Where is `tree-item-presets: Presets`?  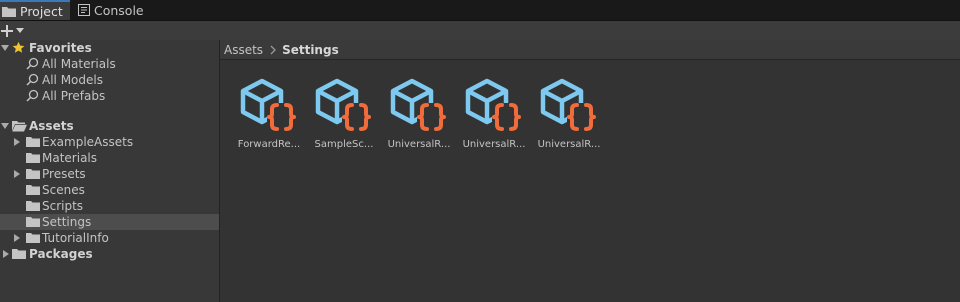 tree-item-presets: Presets is located at coordinates (109, 174).